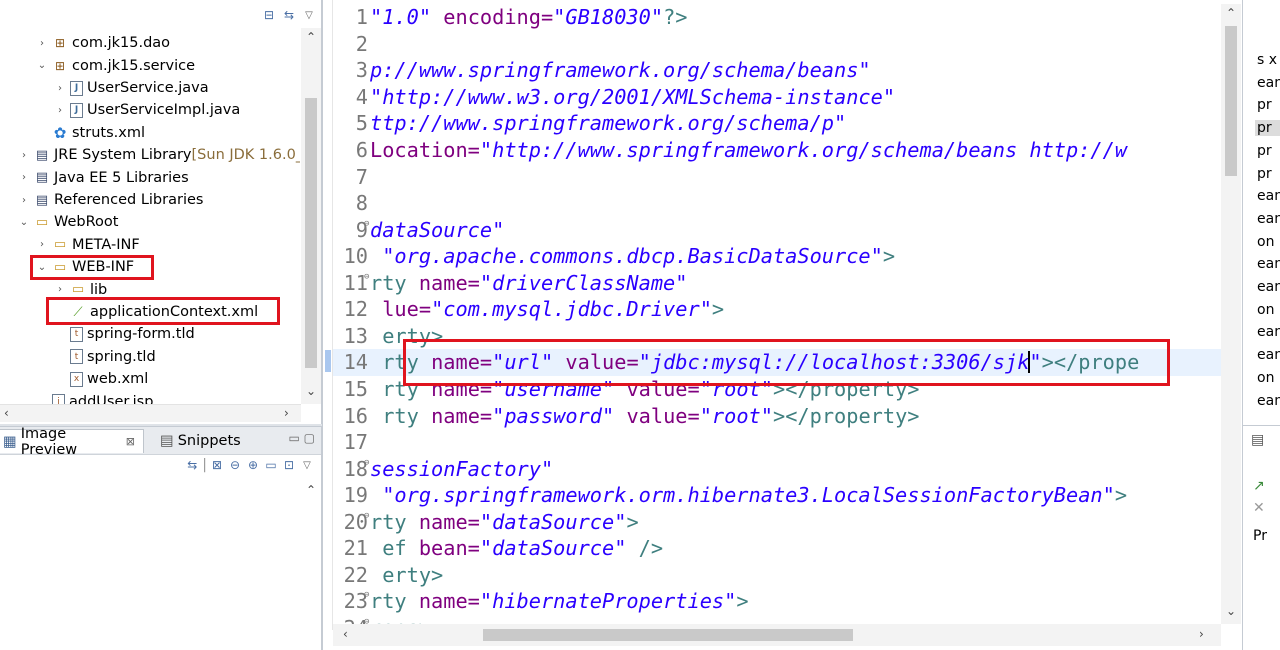 The height and width of the screenshot is (650, 1280). What do you see at coordinates (101, 200) in the screenshot?
I see `tree-item: › ▤ Referenced Libraries` at bounding box center [101, 200].